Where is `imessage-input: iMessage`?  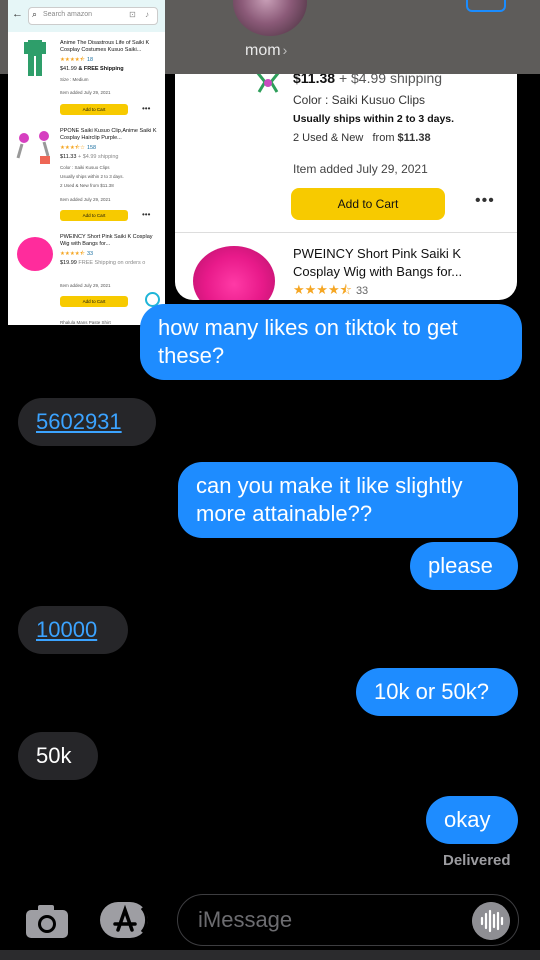 imessage-input: iMessage is located at coordinates (348, 920).